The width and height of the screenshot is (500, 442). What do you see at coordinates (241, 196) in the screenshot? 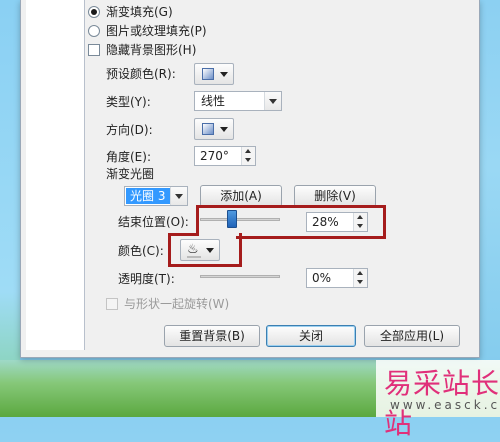
I see `add-stop-button: 添加(A)` at bounding box center [241, 196].